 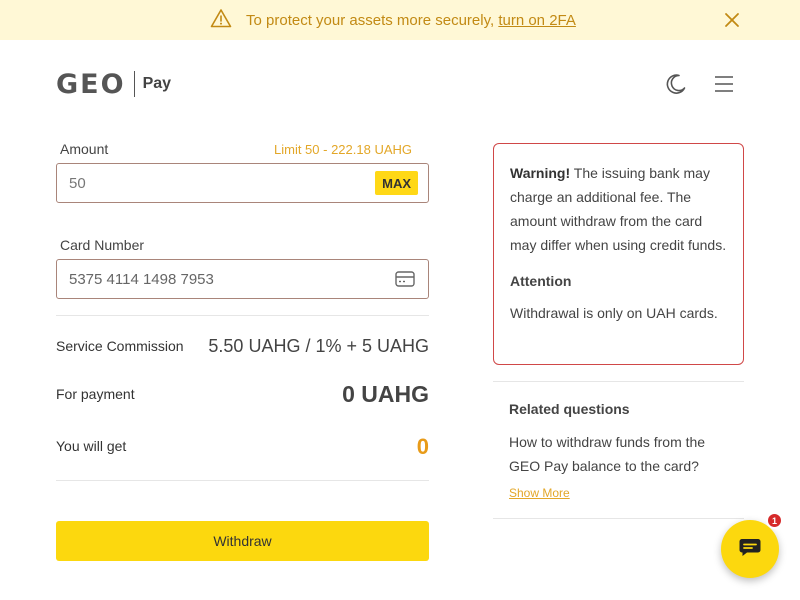 I want to click on card-number-label: Card Number, so click(x=102, y=245).